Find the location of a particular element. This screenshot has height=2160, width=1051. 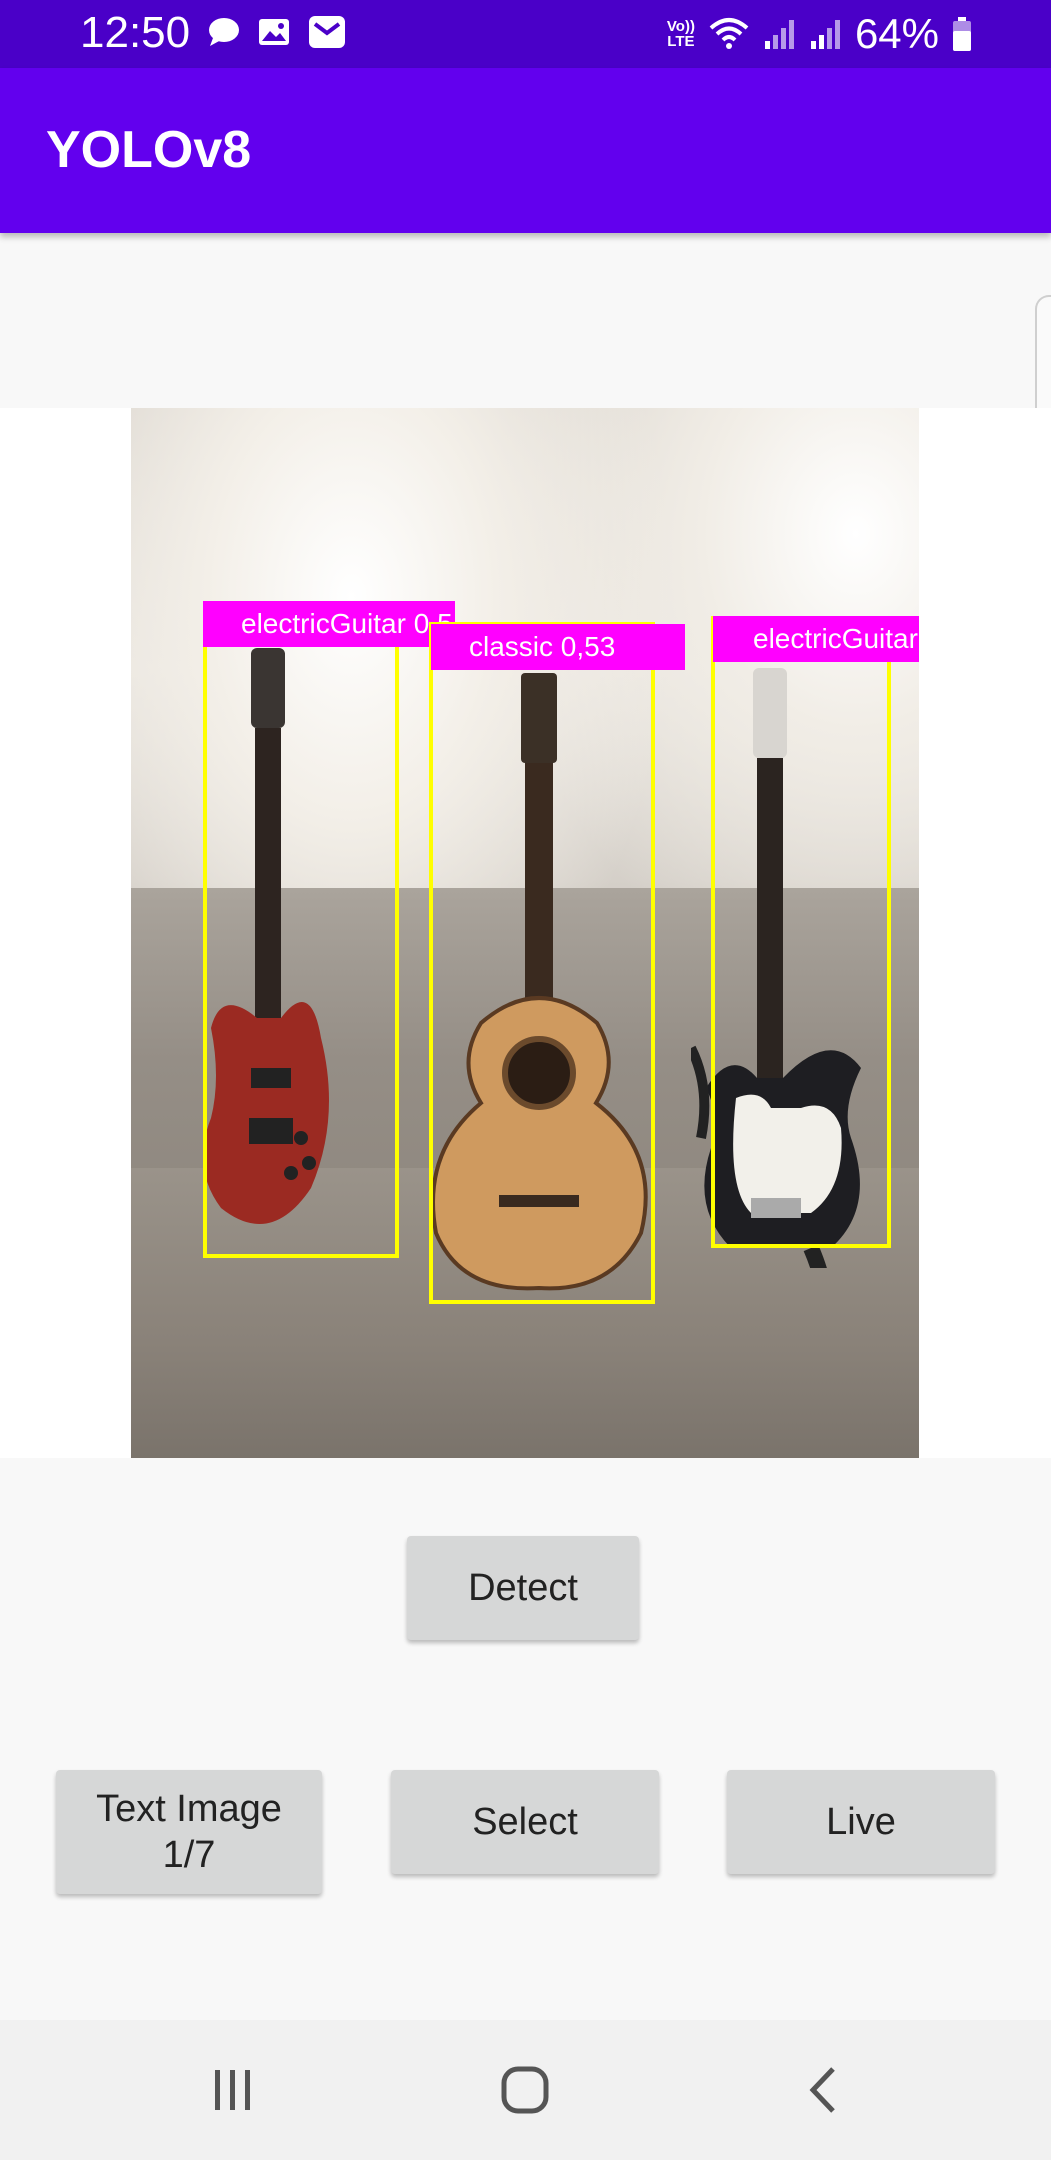

detection-label-1: electricGuitar 0,51 is located at coordinates (329, 624).